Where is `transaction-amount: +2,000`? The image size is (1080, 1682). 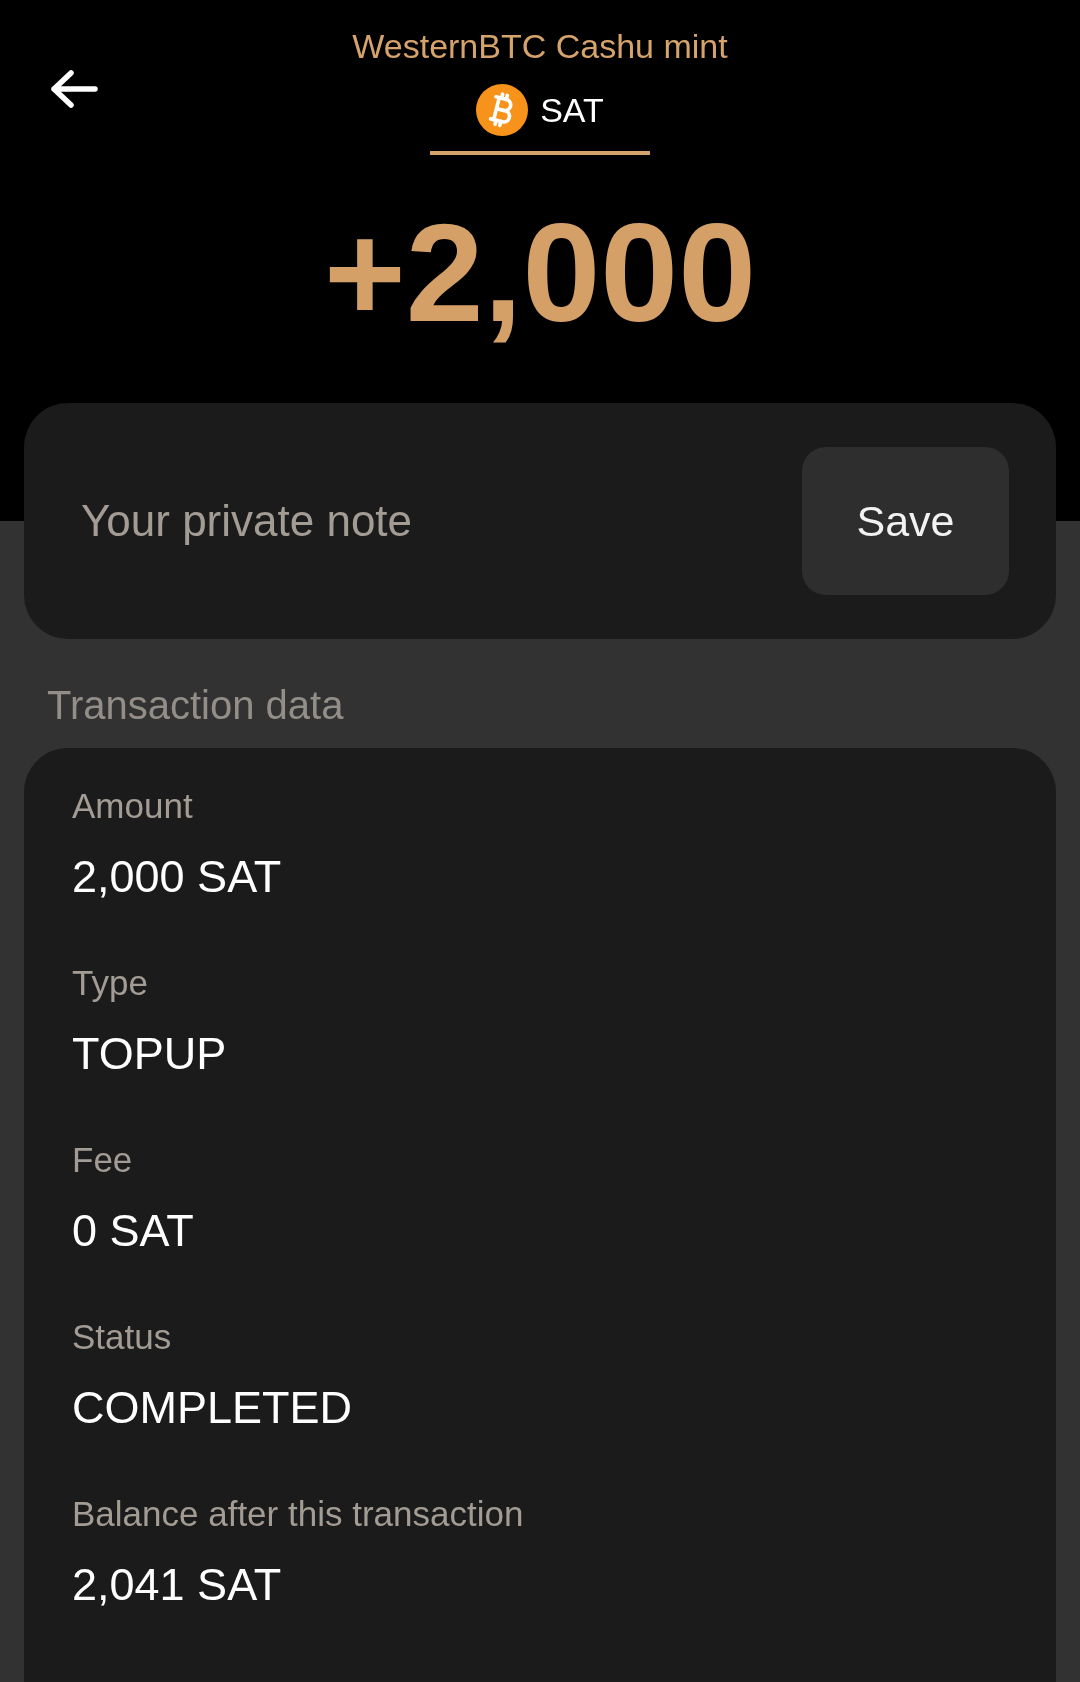
transaction-amount: +2,000 is located at coordinates (540, 273).